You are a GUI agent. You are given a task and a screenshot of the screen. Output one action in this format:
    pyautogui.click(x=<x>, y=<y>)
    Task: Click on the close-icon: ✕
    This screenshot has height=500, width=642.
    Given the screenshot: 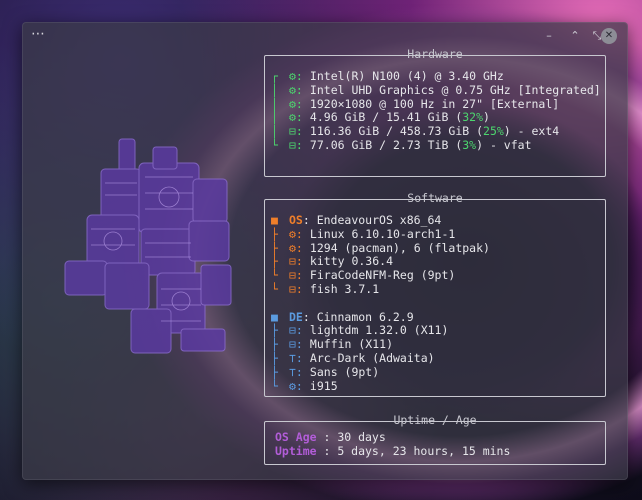 What is the action you would take?
    pyautogui.click(x=609, y=36)
    